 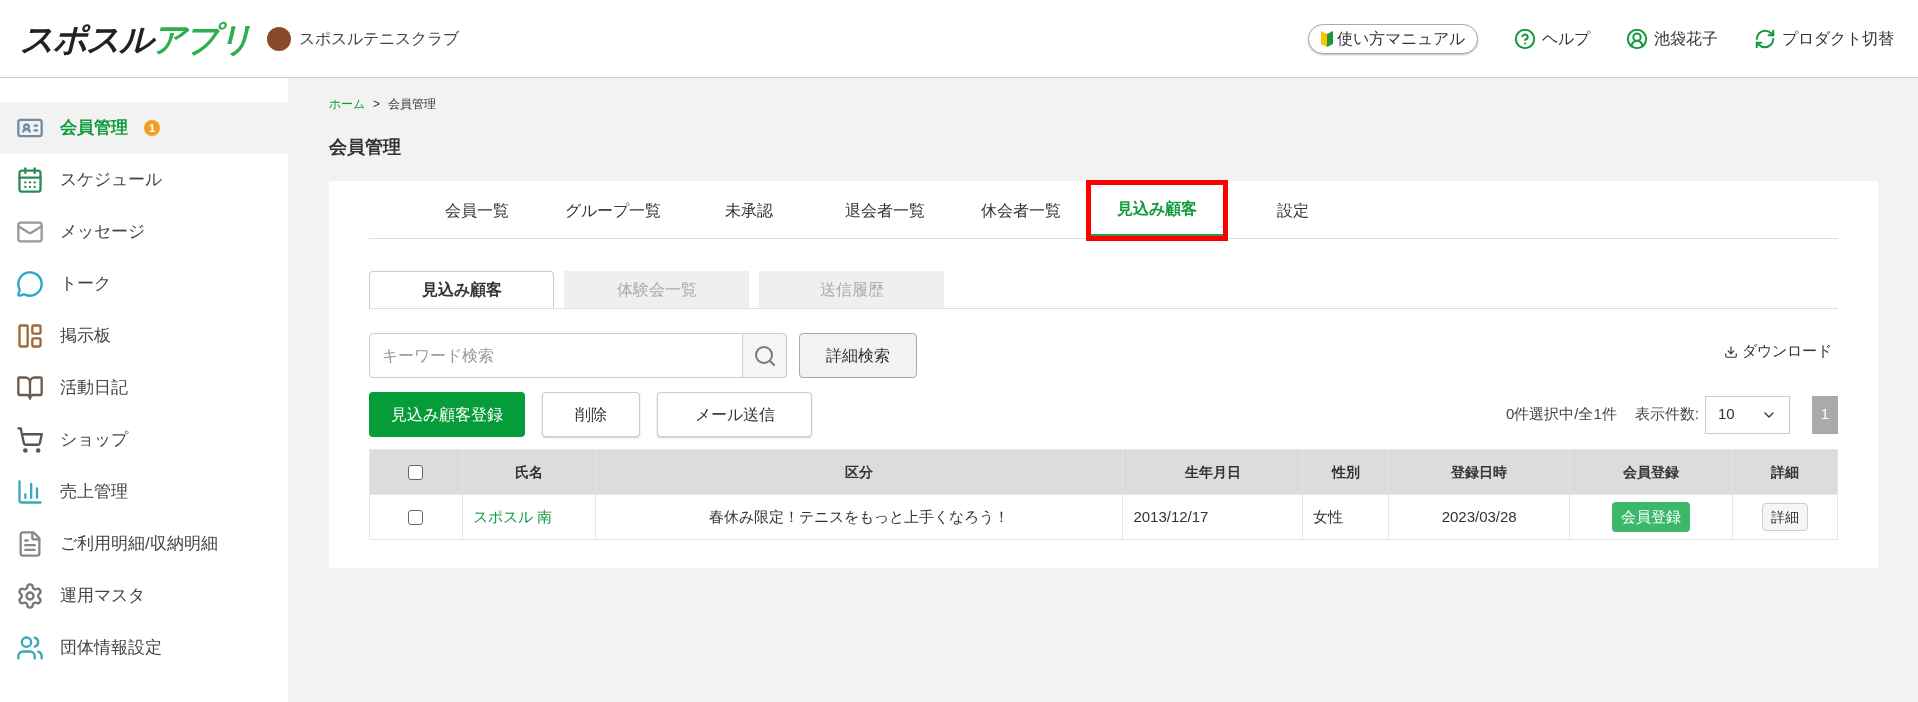 What do you see at coordinates (144, 440) in the screenshot?
I see `sidebar-item: ショップ` at bounding box center [144, 440].